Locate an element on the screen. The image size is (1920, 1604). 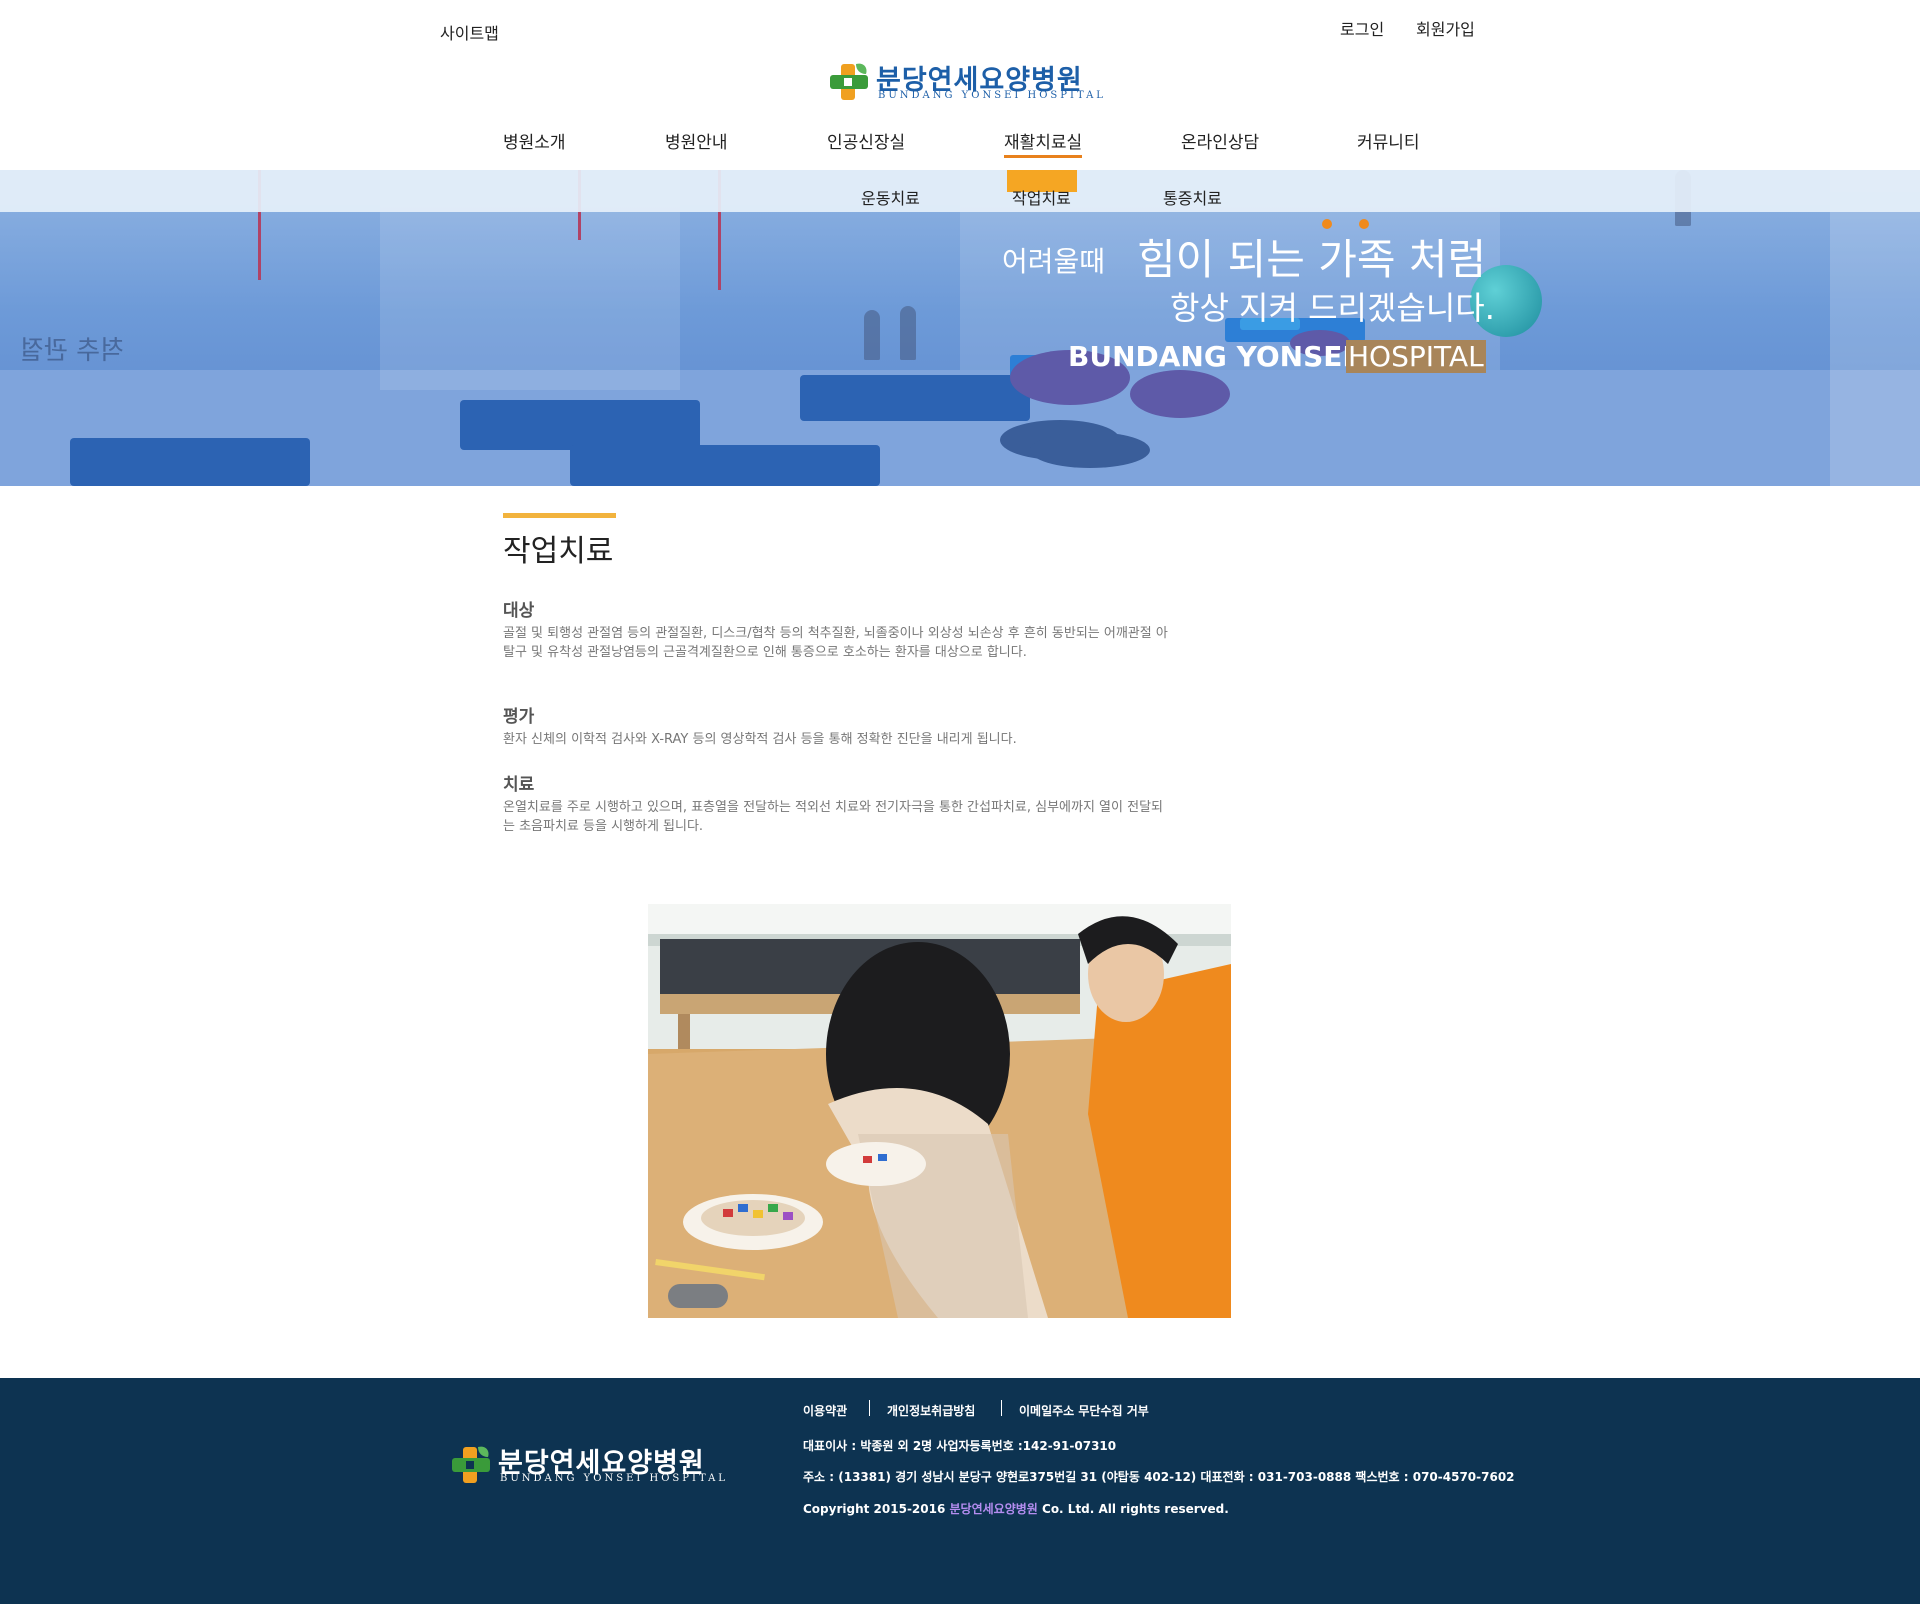
subnav-item-occupational: 작업치료 is located at coordinates (1041, 197).